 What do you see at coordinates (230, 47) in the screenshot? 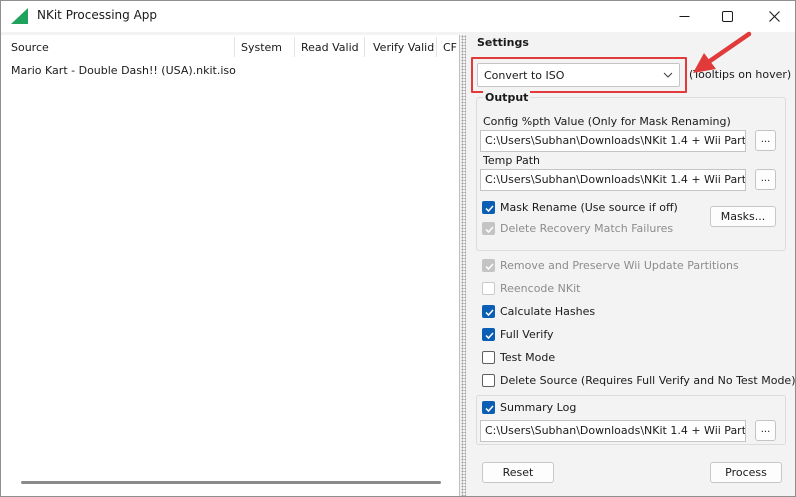
I see `column-header-row: Source System Read Valid Verify Valid CF` at bounding box center [230, 47].